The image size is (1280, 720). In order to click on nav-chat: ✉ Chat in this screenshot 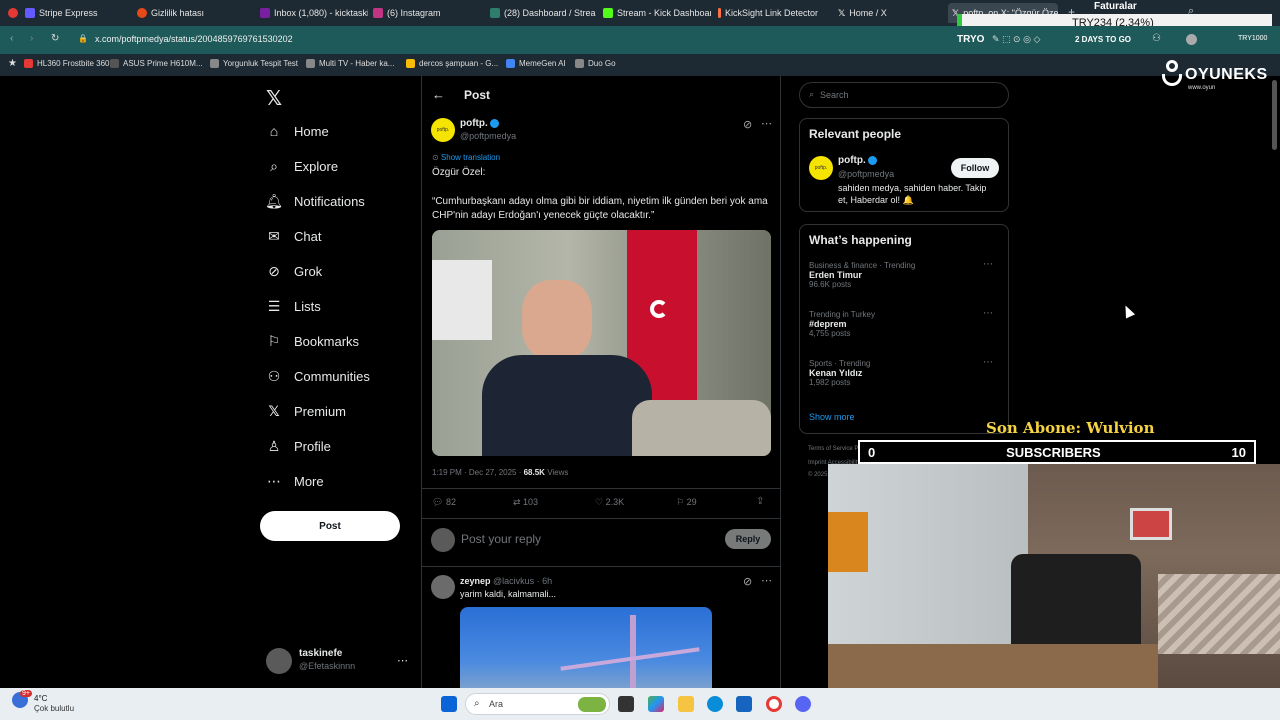, I will do `click(293, 236)`.